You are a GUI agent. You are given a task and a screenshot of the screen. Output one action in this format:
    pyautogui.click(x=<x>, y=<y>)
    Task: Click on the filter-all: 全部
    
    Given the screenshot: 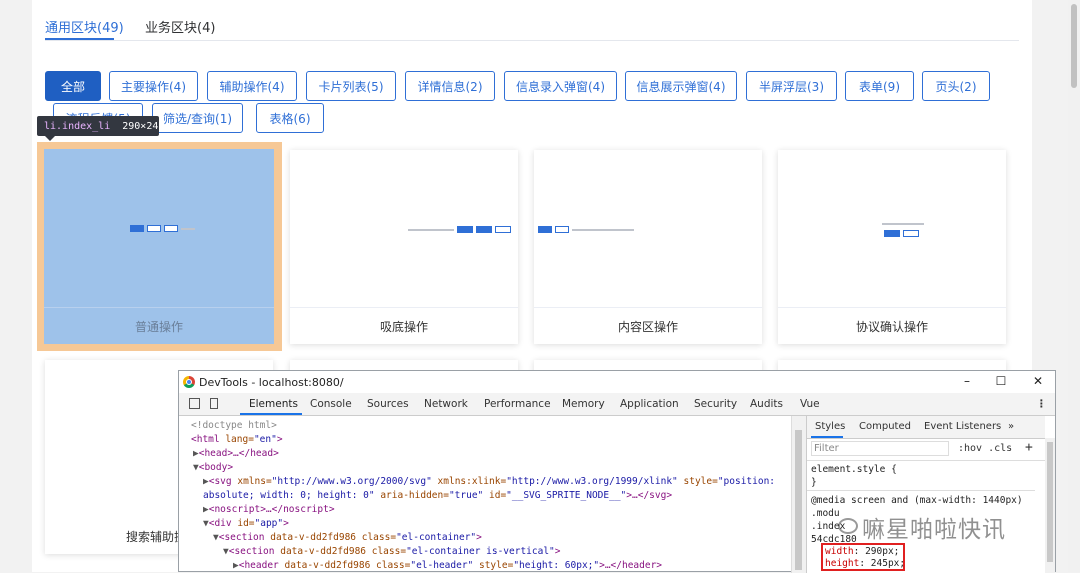 What is the action you would take?
    pyautogui.click(x=73, y=86)
    